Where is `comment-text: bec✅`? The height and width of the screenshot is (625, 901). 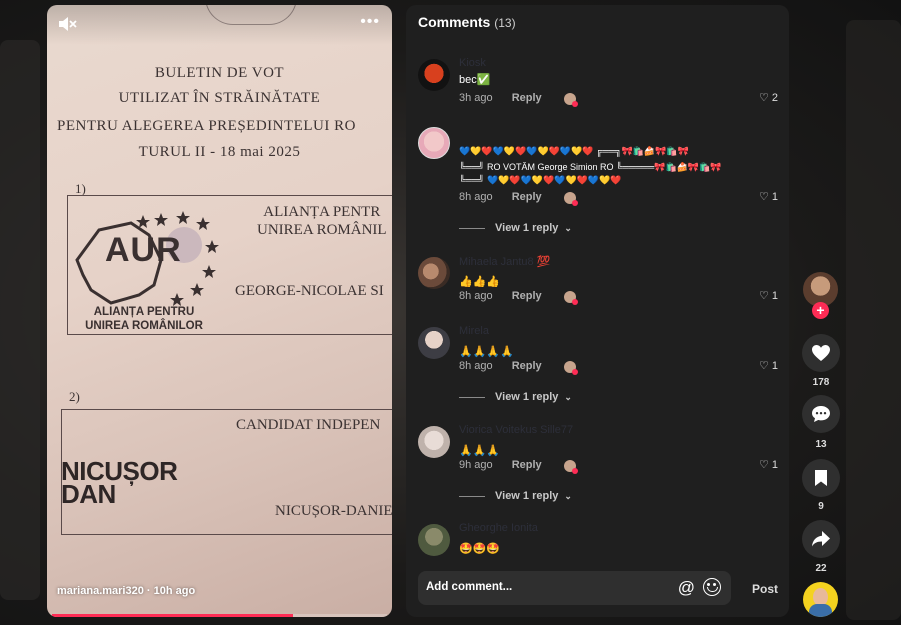 comment-text: bec✅ is located at coordinates (475, 80).